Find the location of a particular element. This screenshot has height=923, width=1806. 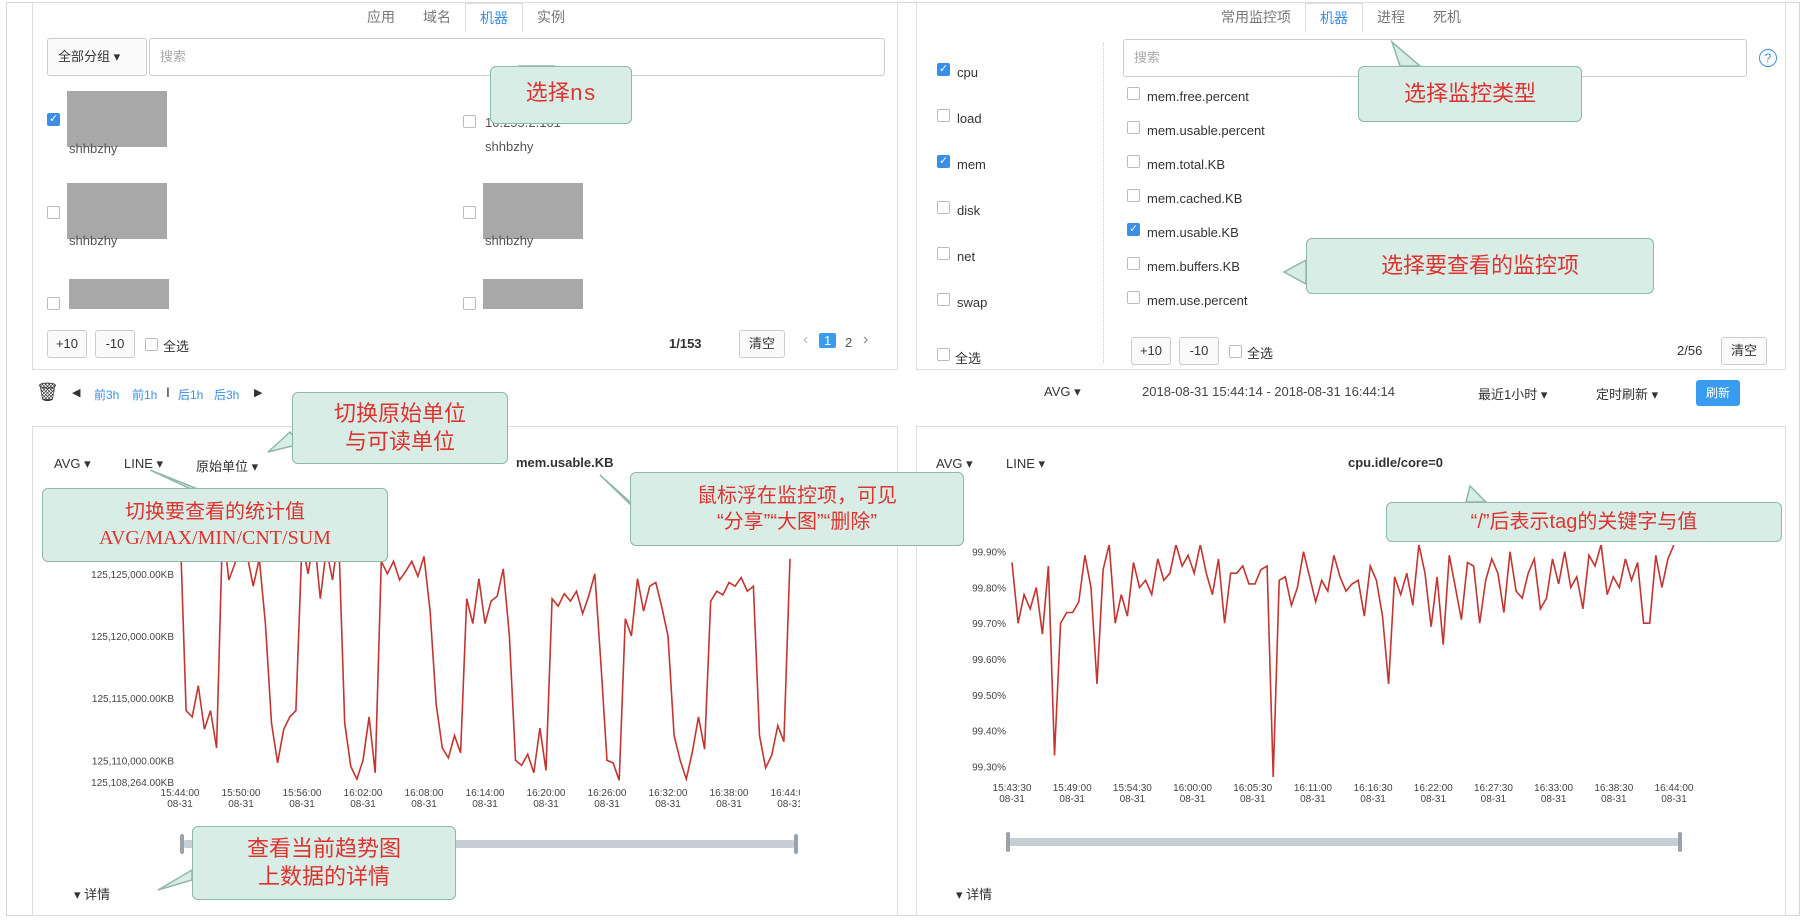

callout-stat-switch: 切换要查看的统计值 AVG/MAX/MIN/CNT/SUM is located at coordinates (215, 525).